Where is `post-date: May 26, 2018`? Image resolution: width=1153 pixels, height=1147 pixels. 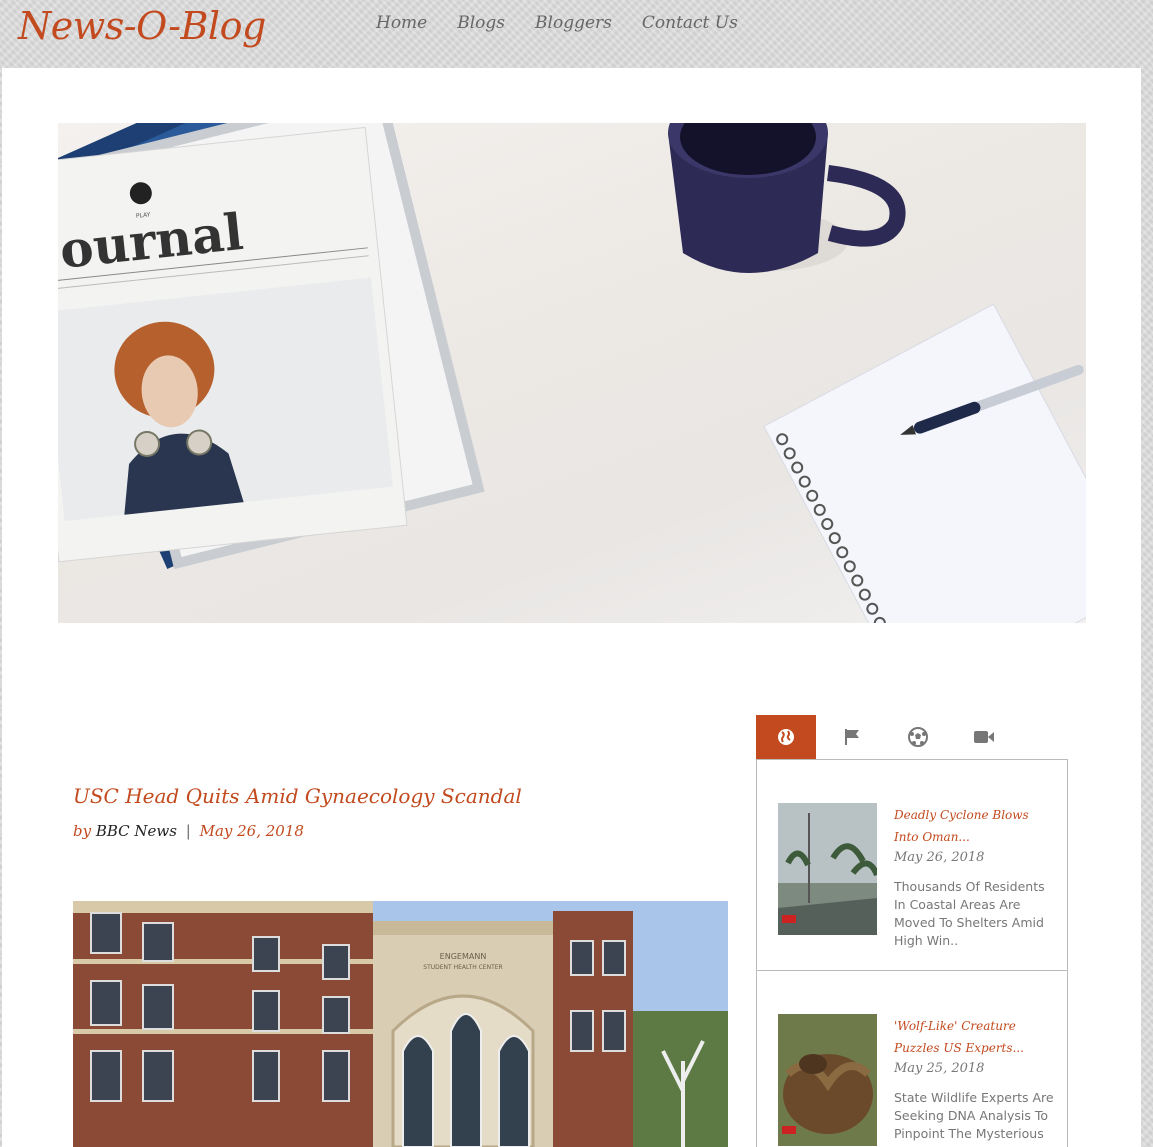
post-date: May 26, 2018 is located at coordinates (939, 857).